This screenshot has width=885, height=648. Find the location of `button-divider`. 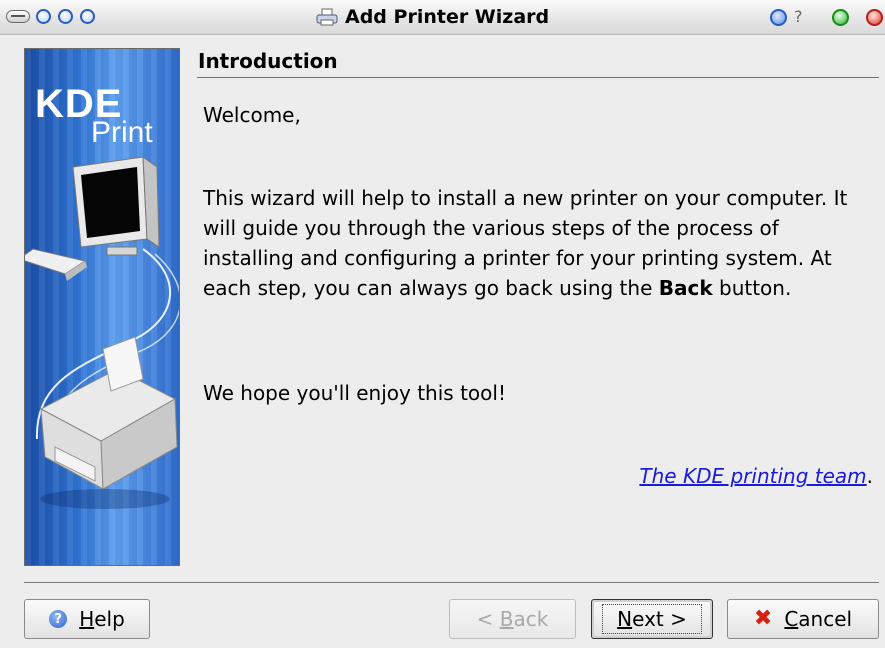

button-divider is located at coordinates (451, 582).